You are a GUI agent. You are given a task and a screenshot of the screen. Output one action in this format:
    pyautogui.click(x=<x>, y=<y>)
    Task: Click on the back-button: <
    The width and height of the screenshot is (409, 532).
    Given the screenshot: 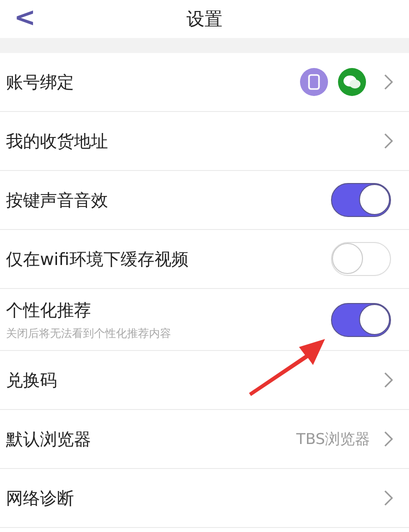 What is the action you would take?
    pyautogui.click(x=25, y=18)
    